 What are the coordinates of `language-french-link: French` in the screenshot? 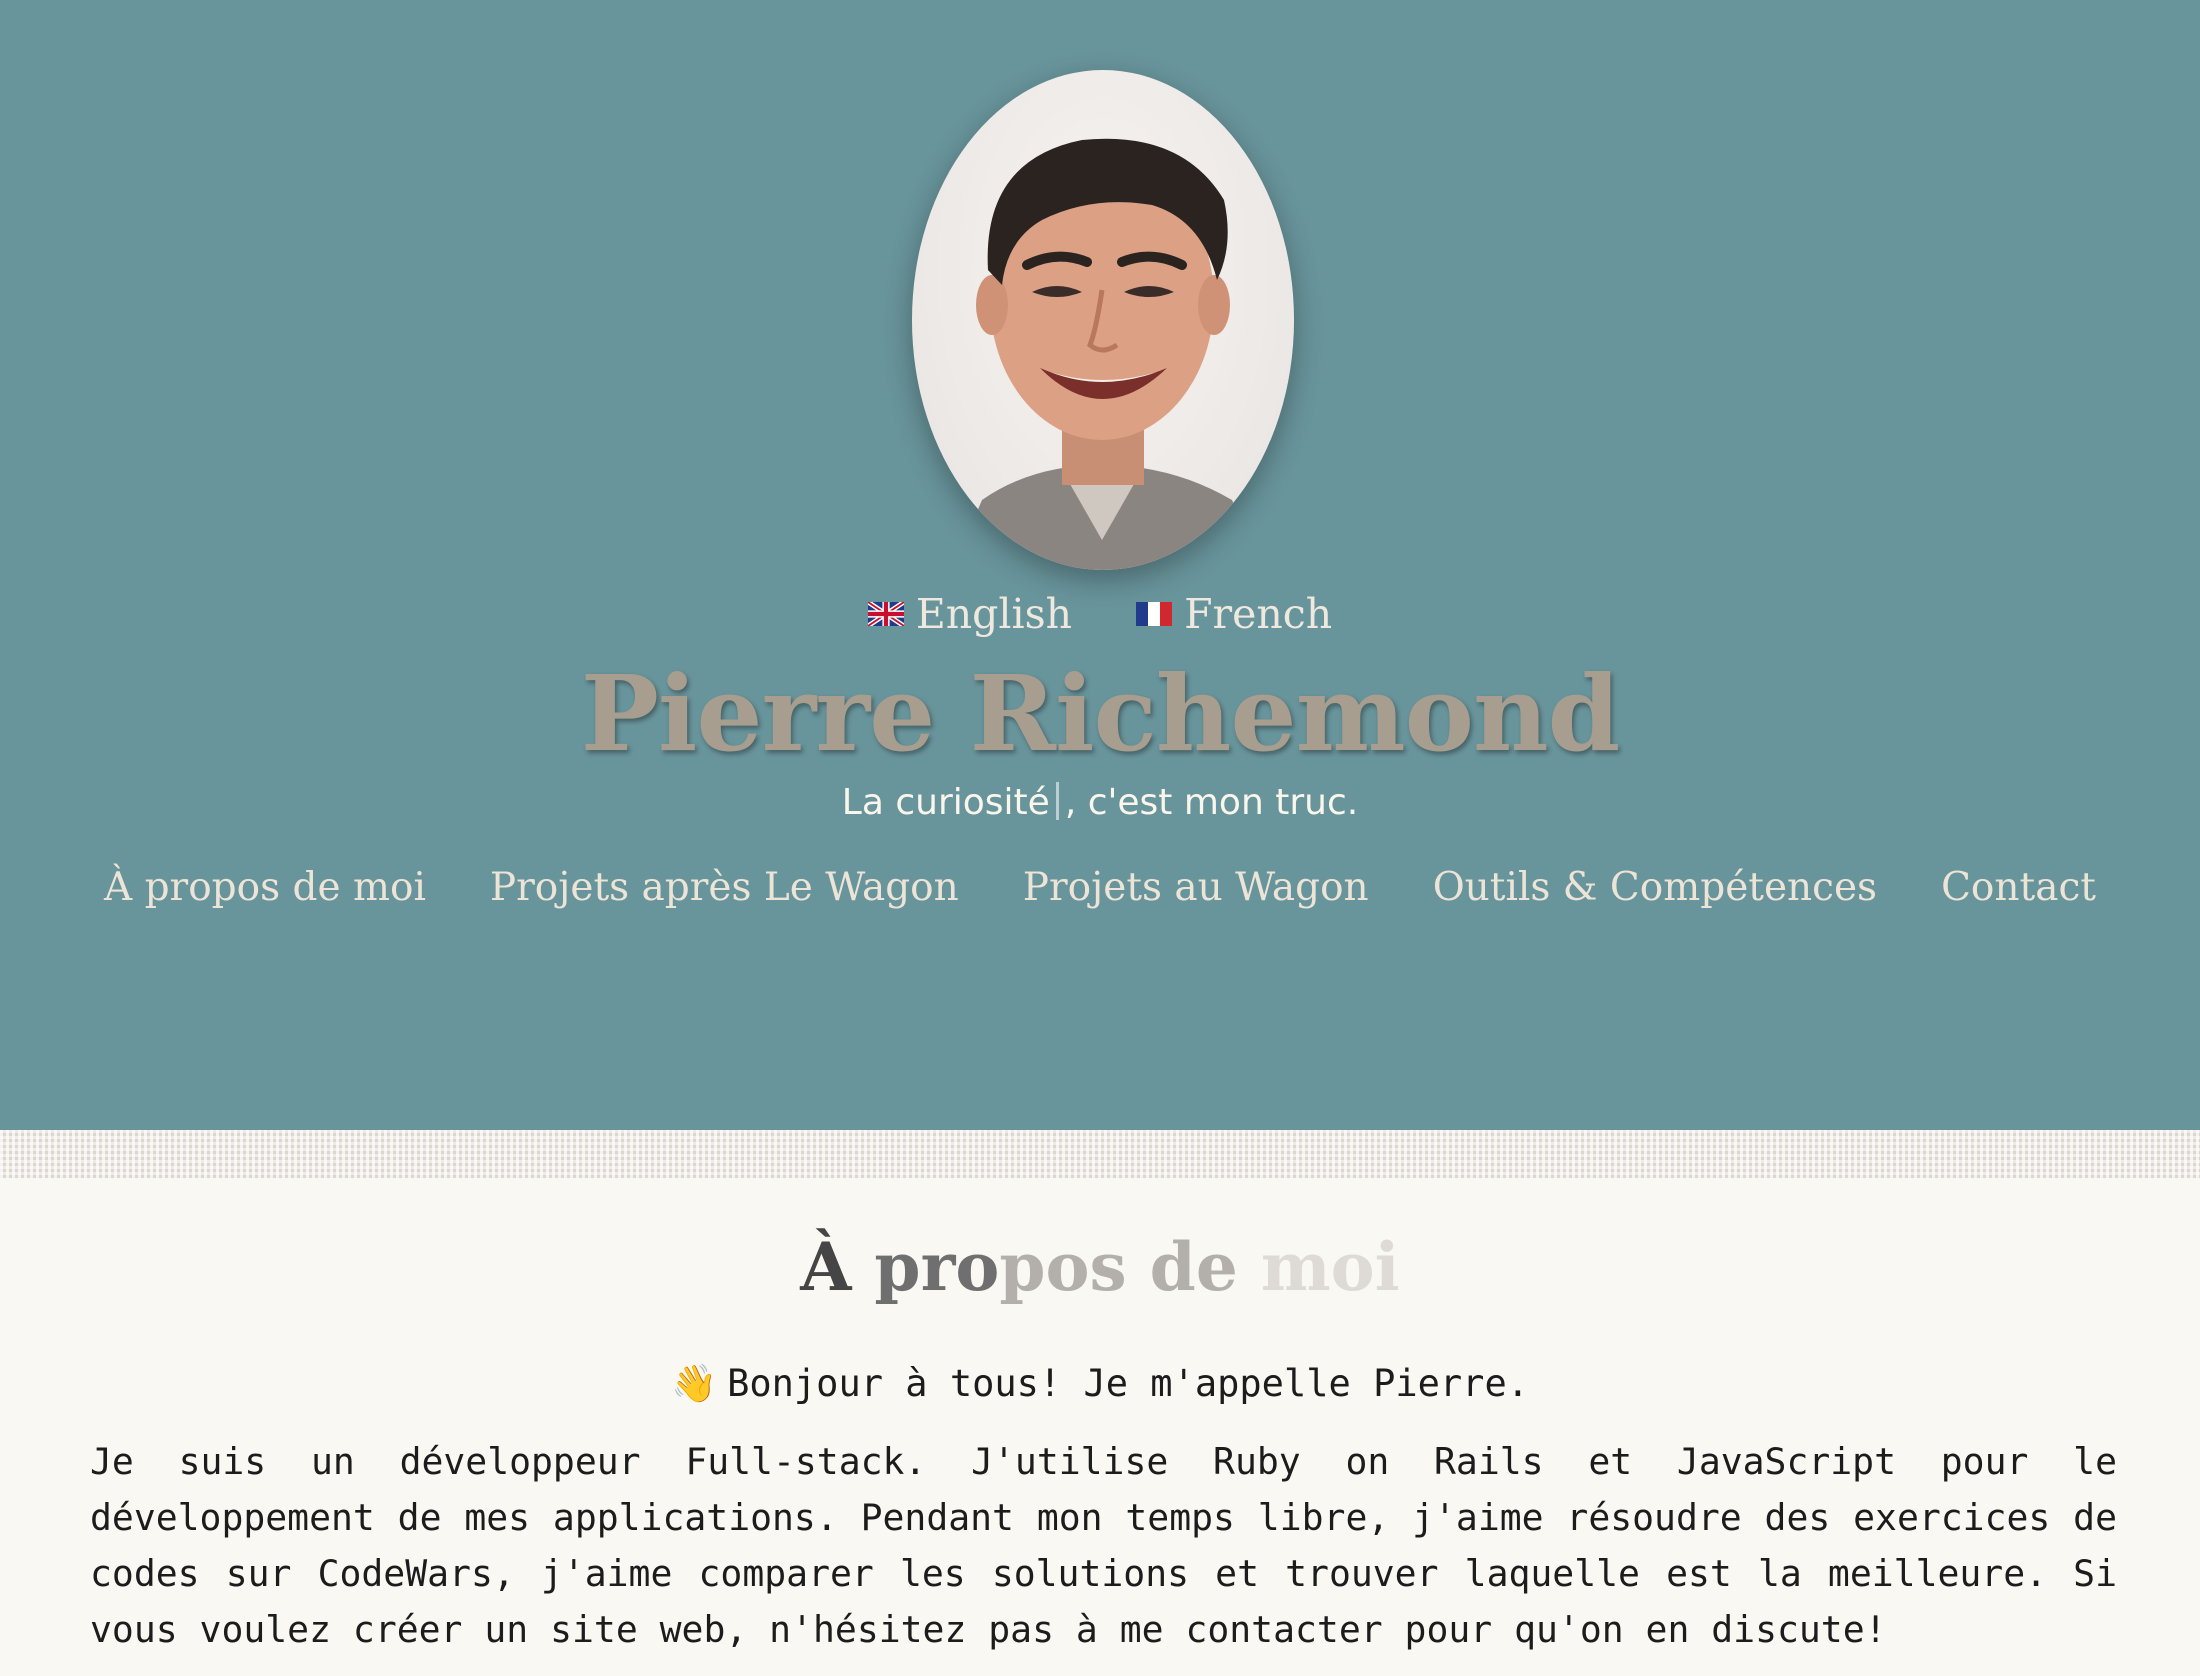 It's located at (1234, 614).